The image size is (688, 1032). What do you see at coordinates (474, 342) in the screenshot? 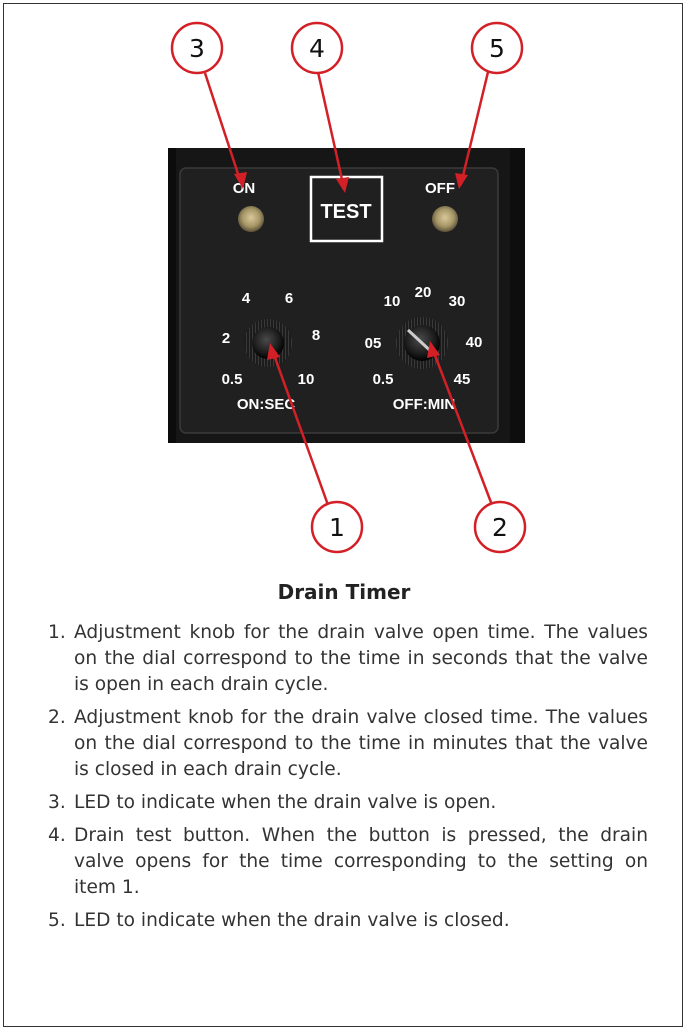
I see `off-dial-tick-40: 40` at bounding box center [474, 342].